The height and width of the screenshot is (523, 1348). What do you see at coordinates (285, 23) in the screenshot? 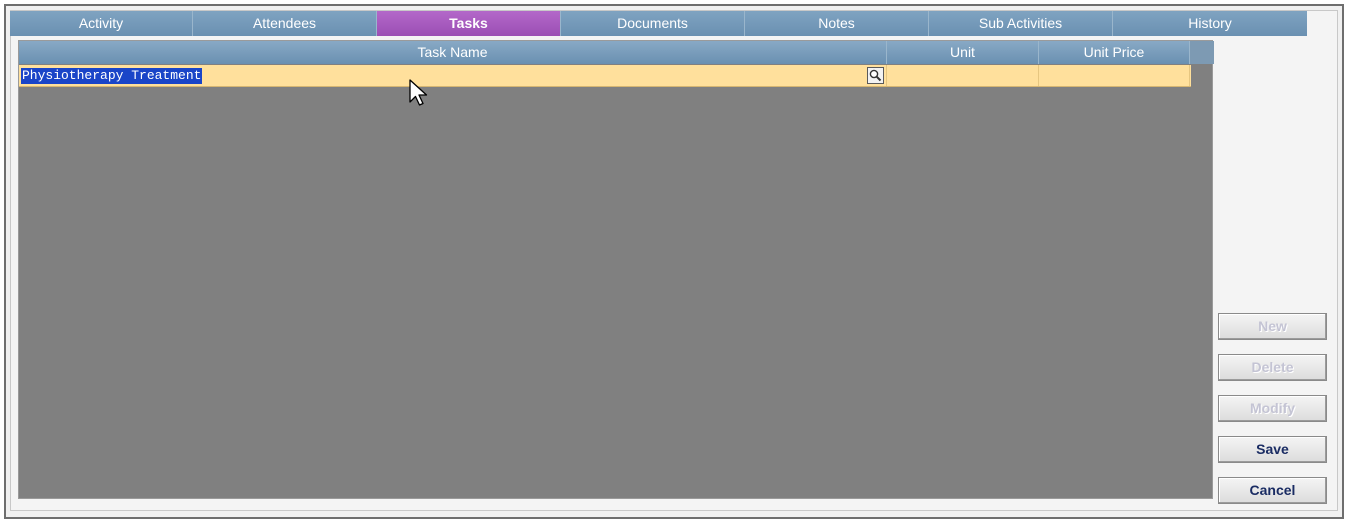
I see `tab-attendees: Attendees` at bounding box center [285, 23].